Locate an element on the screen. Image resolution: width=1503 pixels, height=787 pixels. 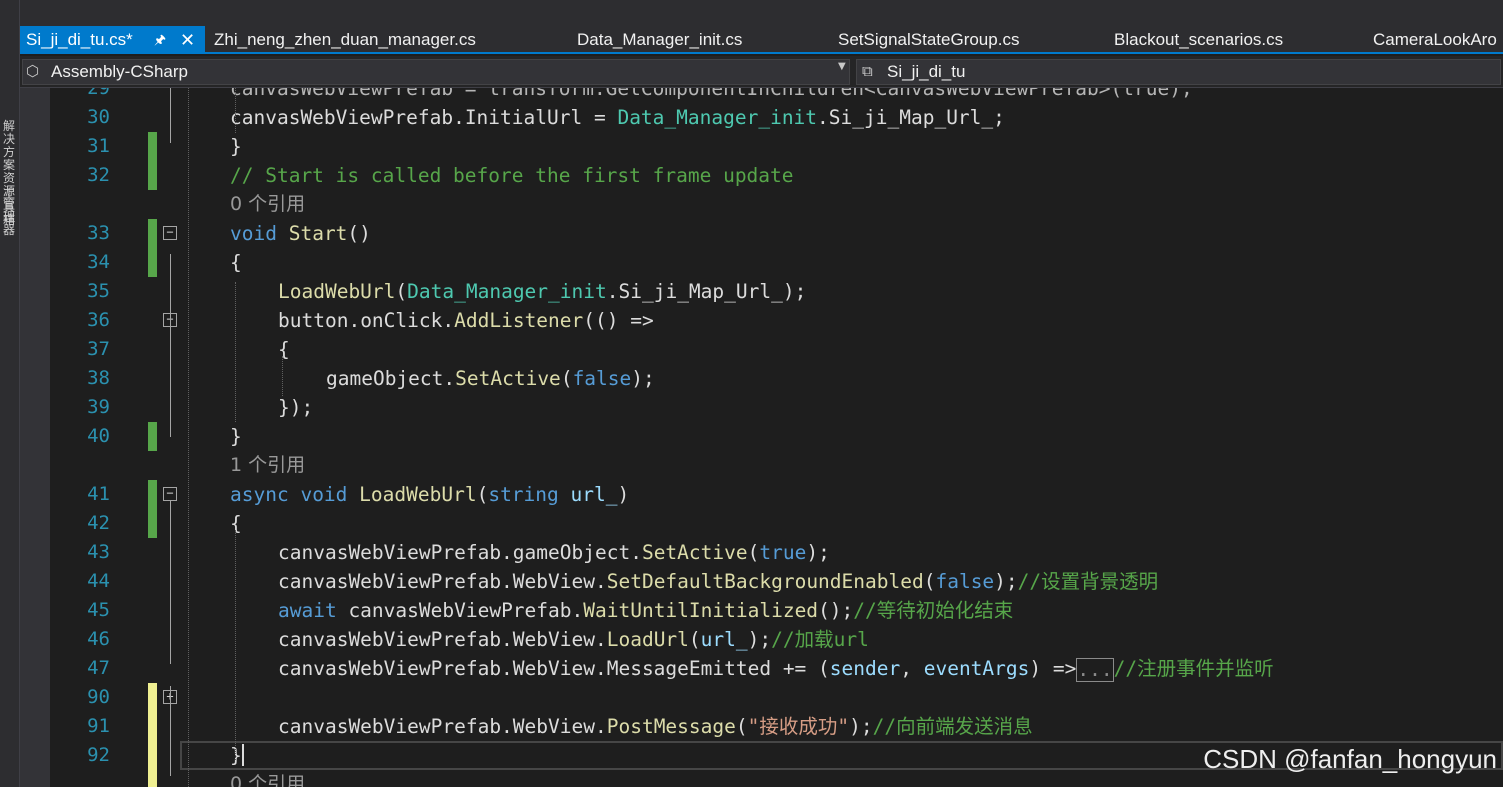
code-line: 42{ is located at coordinates (761, 523).